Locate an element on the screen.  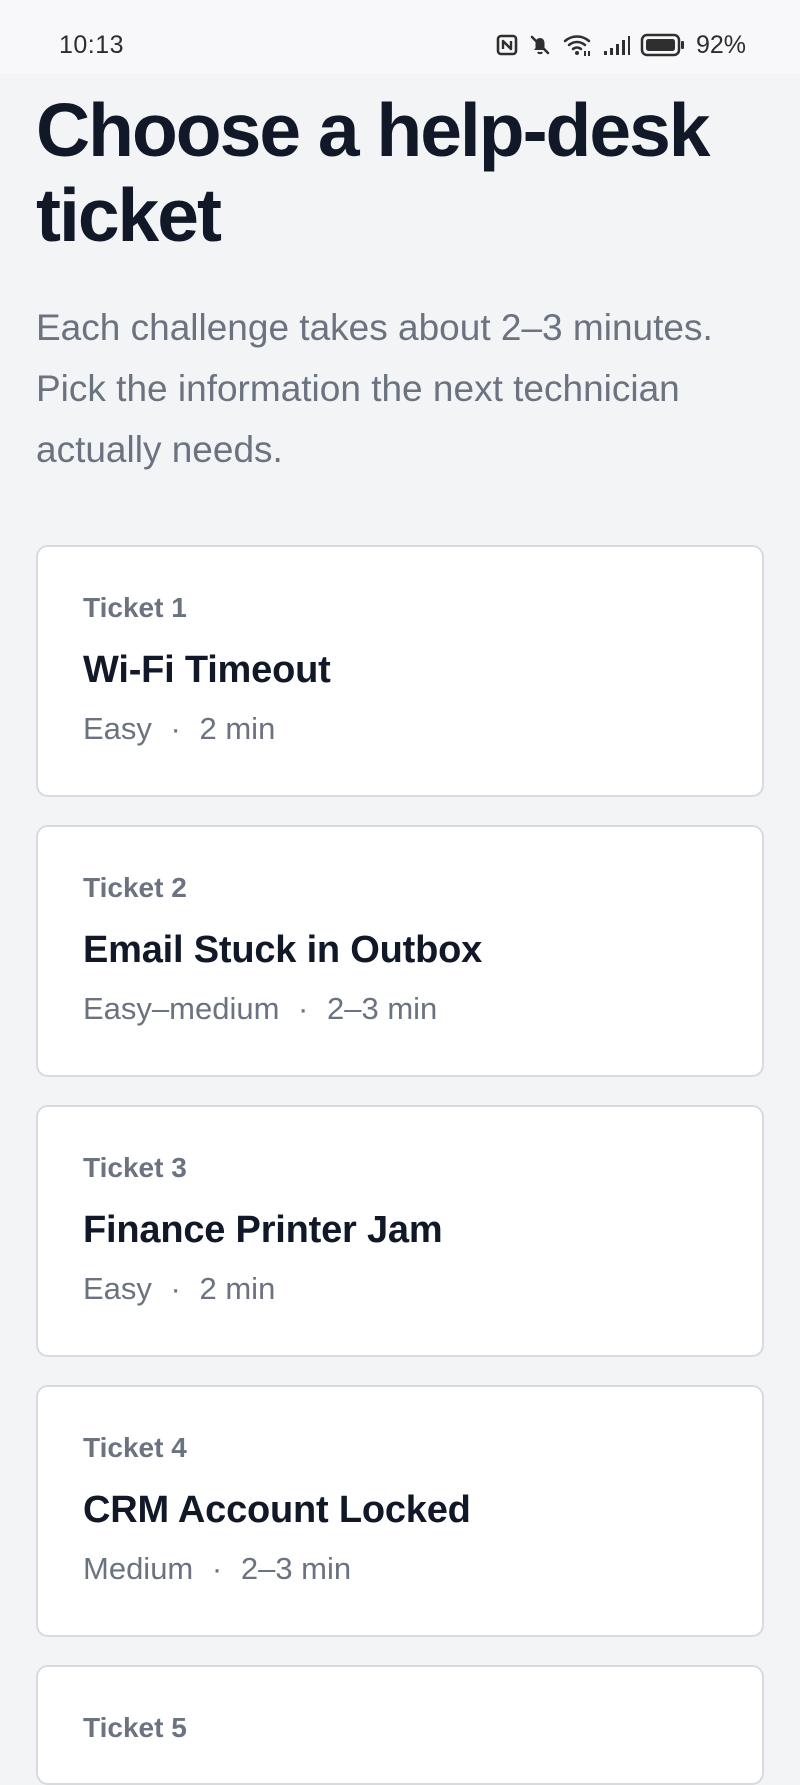
status-time: 10:13 is located at coordinates (92, 45).